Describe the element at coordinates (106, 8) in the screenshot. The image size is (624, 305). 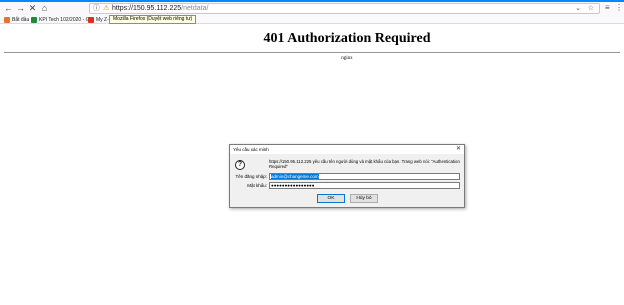
I see `insecure-lock-icon: ⚠` at that location.